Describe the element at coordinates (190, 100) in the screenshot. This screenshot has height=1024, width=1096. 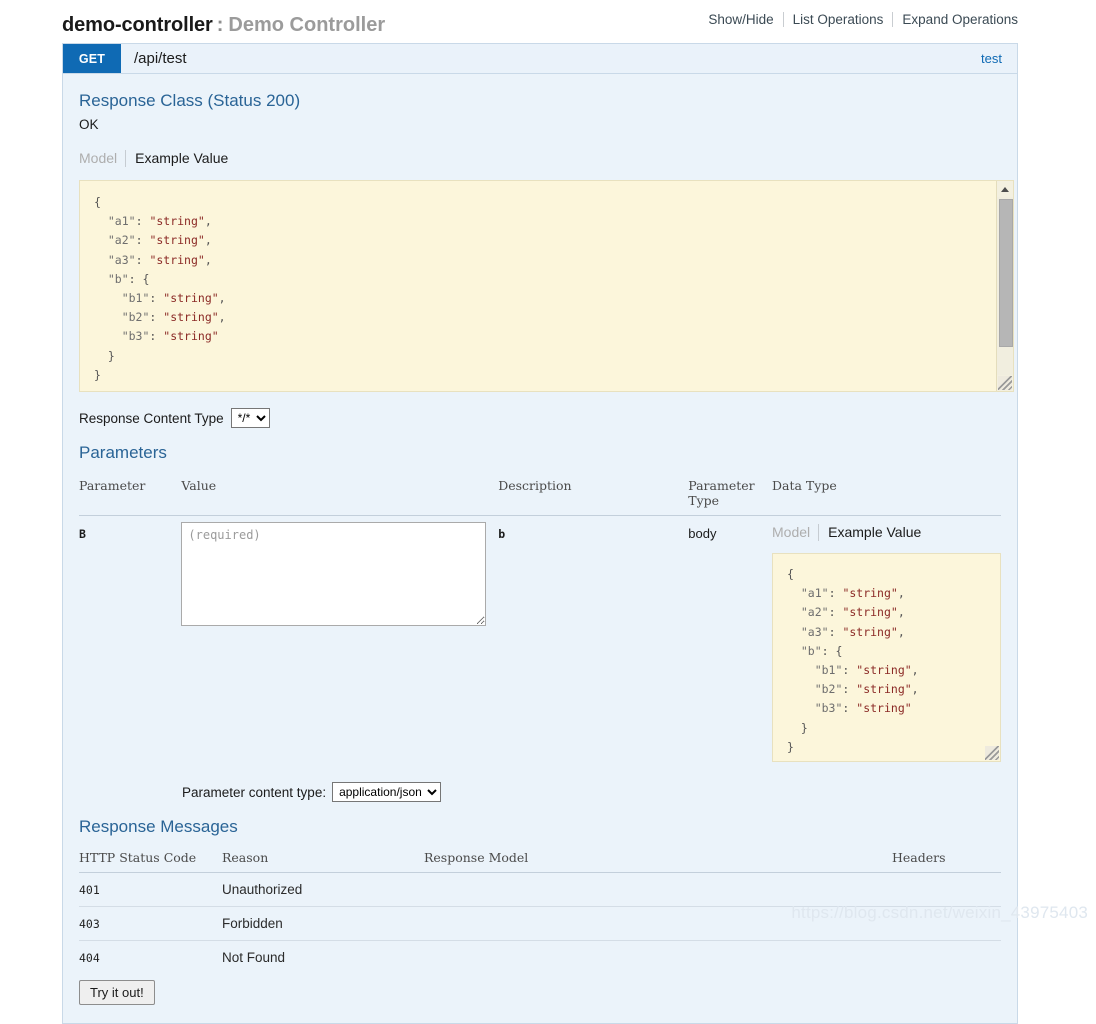
I see `response-class-heading: Response Class (Status 200)` at that location.